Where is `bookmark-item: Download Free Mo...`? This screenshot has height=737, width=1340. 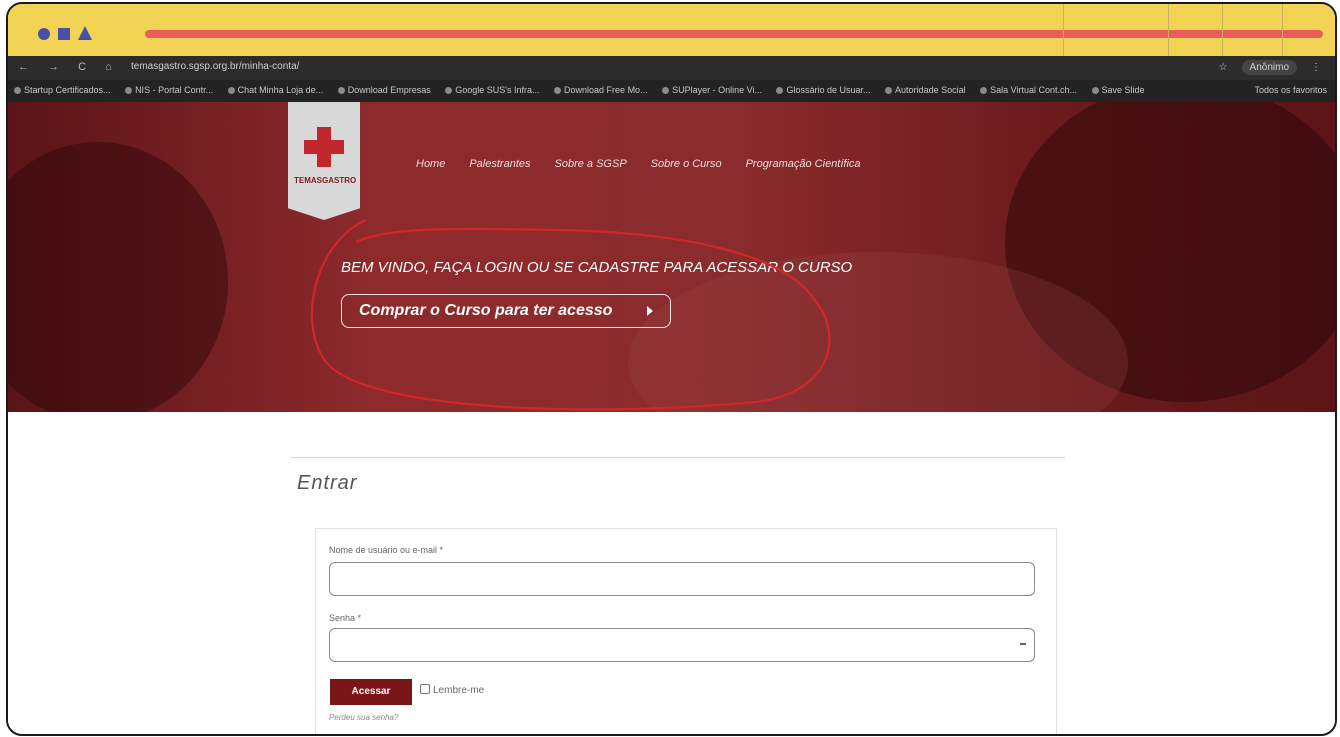
bookmark-item: Download Free Mo... is located at coordinates (601, 90).